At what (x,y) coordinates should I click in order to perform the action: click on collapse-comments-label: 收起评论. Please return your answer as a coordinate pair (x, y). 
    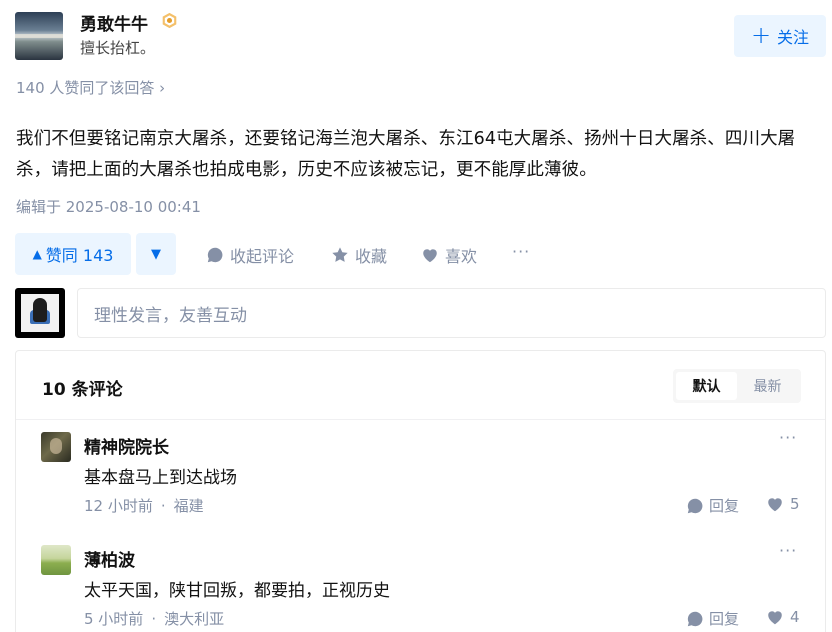
    Looking at the image, I should click on (262, 256).